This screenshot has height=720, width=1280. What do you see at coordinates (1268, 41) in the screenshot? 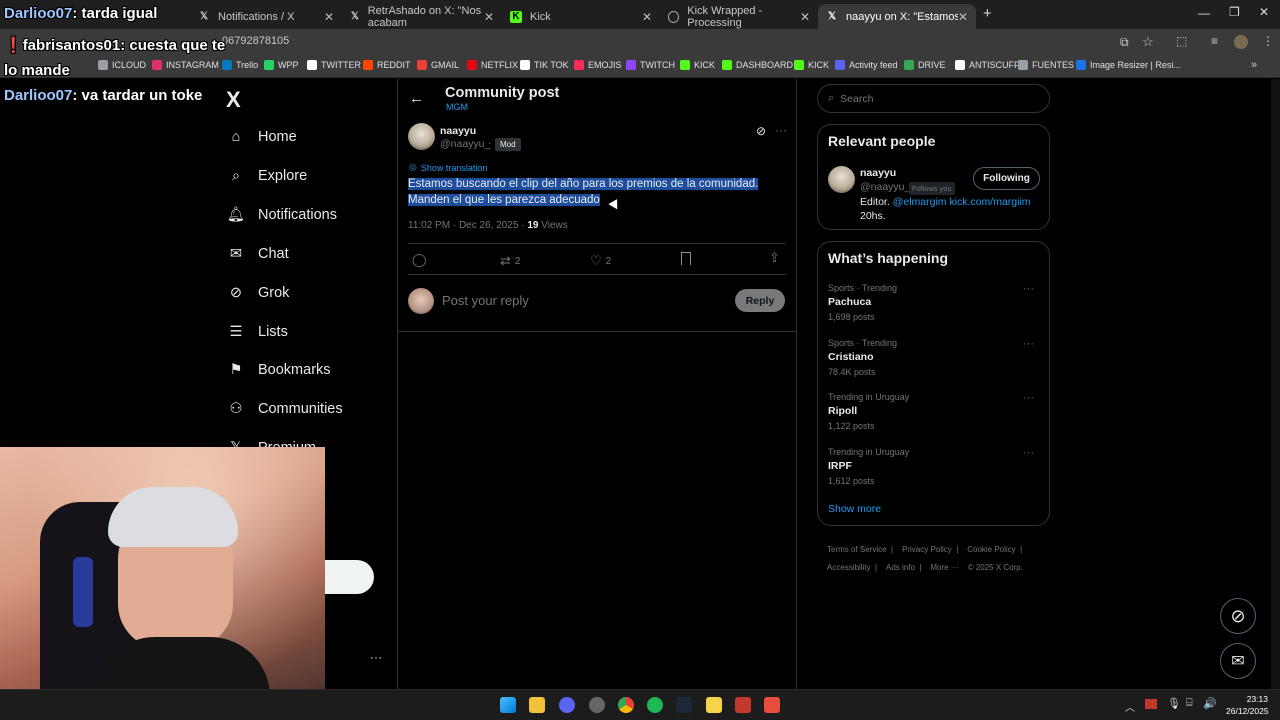
I see `menu-icon: ⋮` at bounding box center [1268, 41].